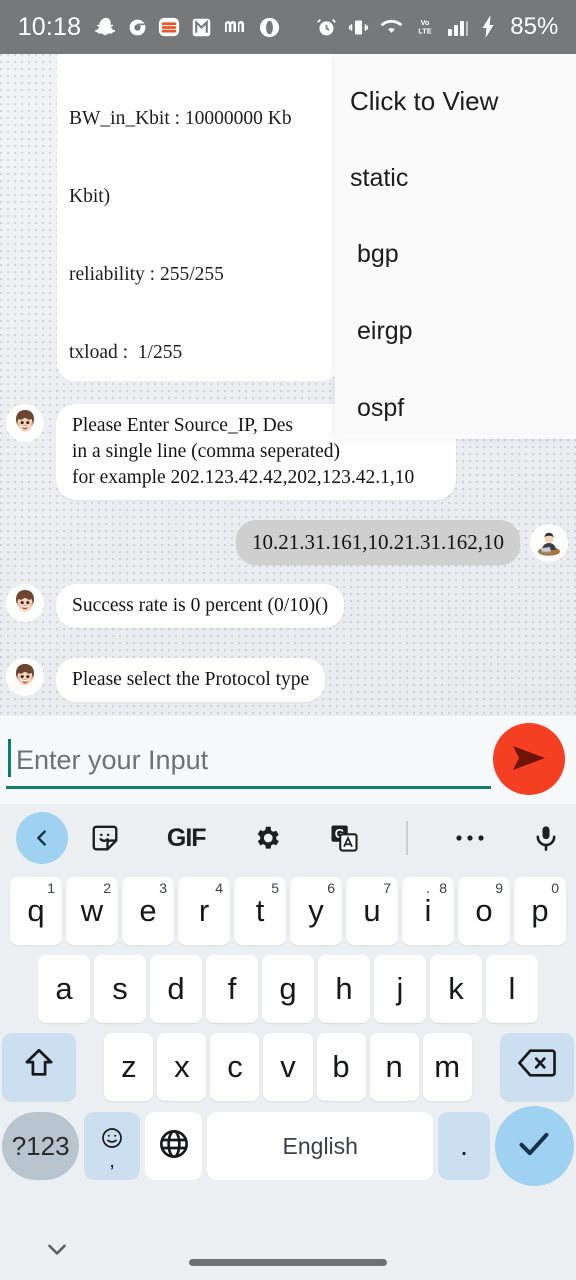 Image resolution: width=576 pixels, height=1280 pixels. I want to click on backspace-icon, so click(537, 1067).